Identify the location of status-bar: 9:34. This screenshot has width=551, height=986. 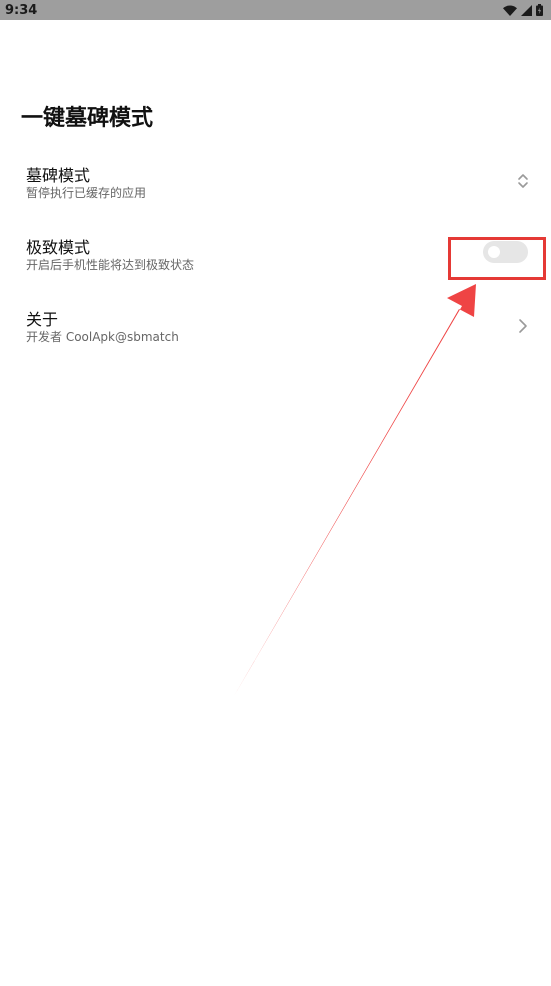
(275, 10).